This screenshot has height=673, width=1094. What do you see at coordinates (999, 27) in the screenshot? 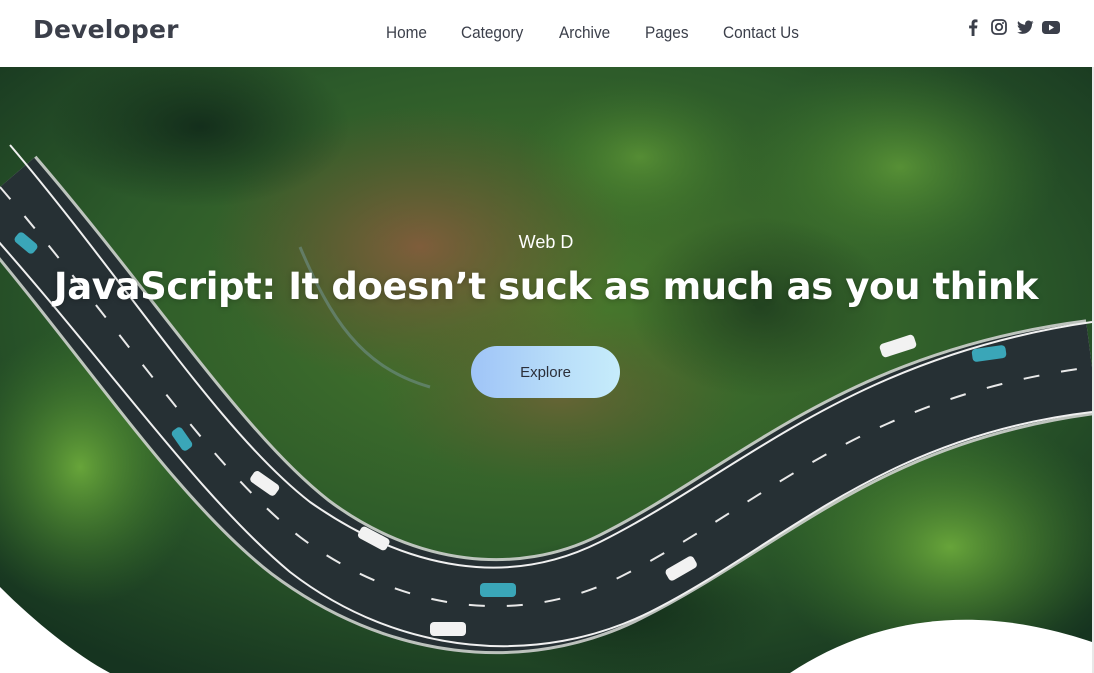
I see `instagram-icon` at bounding box center [999, 27].